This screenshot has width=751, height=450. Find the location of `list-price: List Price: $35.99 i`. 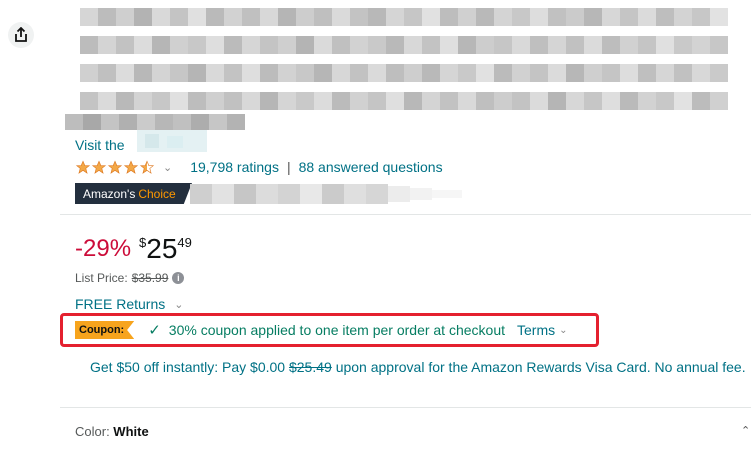

list-price: List Price: $35.99 i is located at coordinates (130, 278).